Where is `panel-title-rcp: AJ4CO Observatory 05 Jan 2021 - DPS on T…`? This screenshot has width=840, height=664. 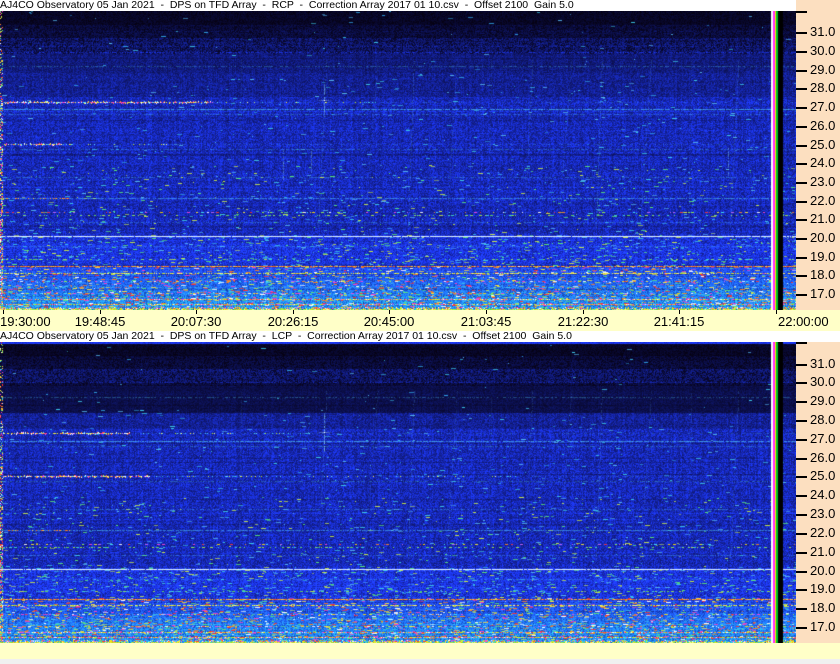
panel-title-rcp: AJ4CO Observatory 05 Jan 2021 - DPS on T… is located at coordinates (398, 5).